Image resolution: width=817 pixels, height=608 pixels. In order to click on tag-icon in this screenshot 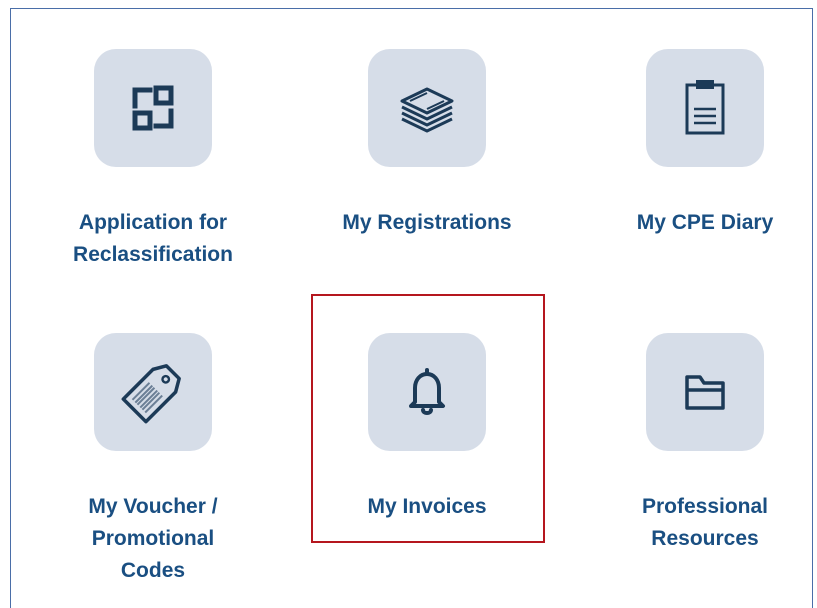, I will do `click(151, 394)`.